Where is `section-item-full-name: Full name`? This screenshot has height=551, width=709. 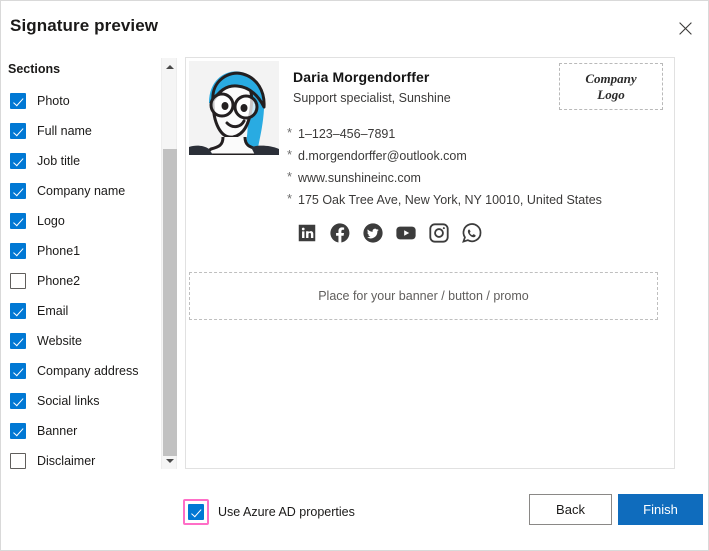 section-item-full-name: Full name is located at coordinates (79, 131).